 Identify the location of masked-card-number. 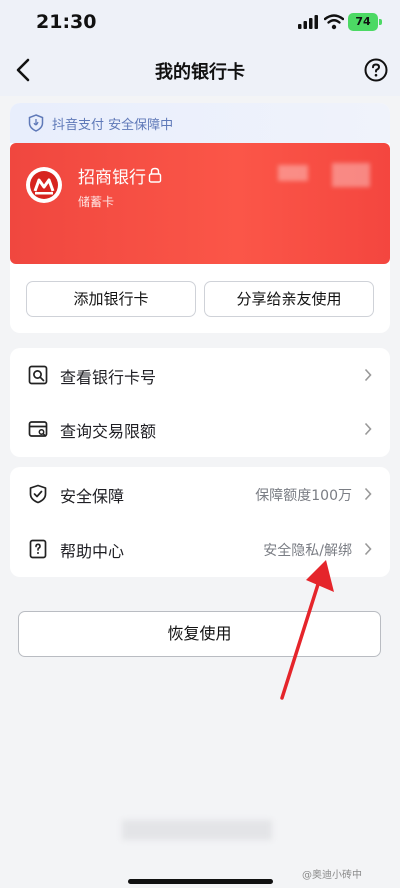
(293, 173).